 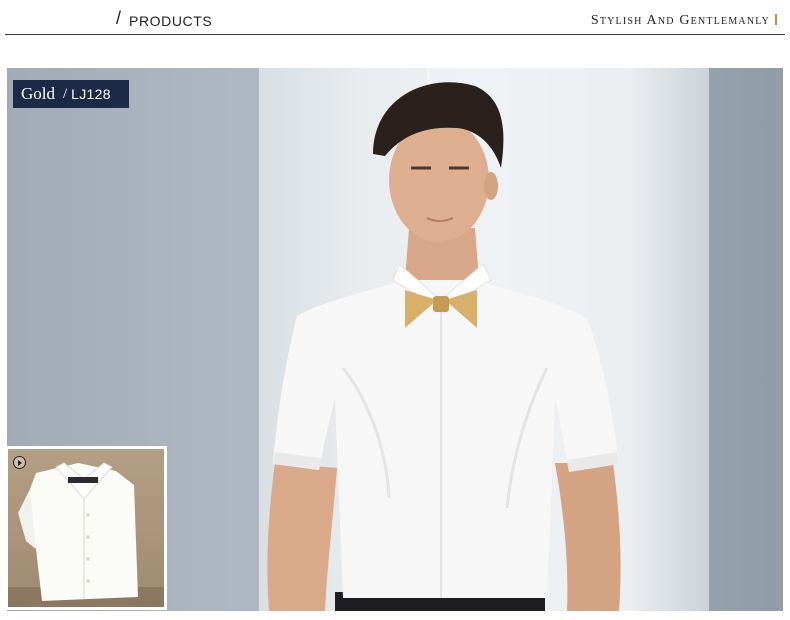 I want to click on color-code-tag: Gold / LJ128, so click(x=71, y=94).